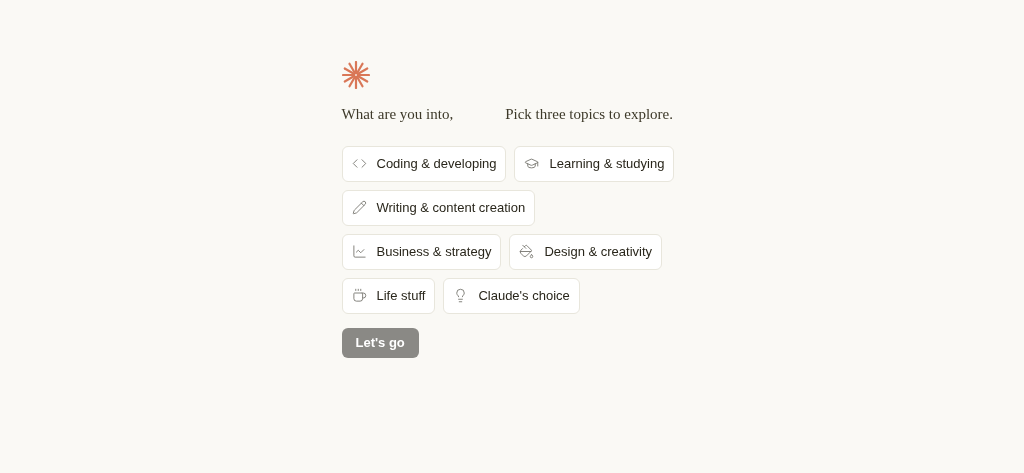  I want to click on topic-chip: Business & strategy, so click(421, 251).